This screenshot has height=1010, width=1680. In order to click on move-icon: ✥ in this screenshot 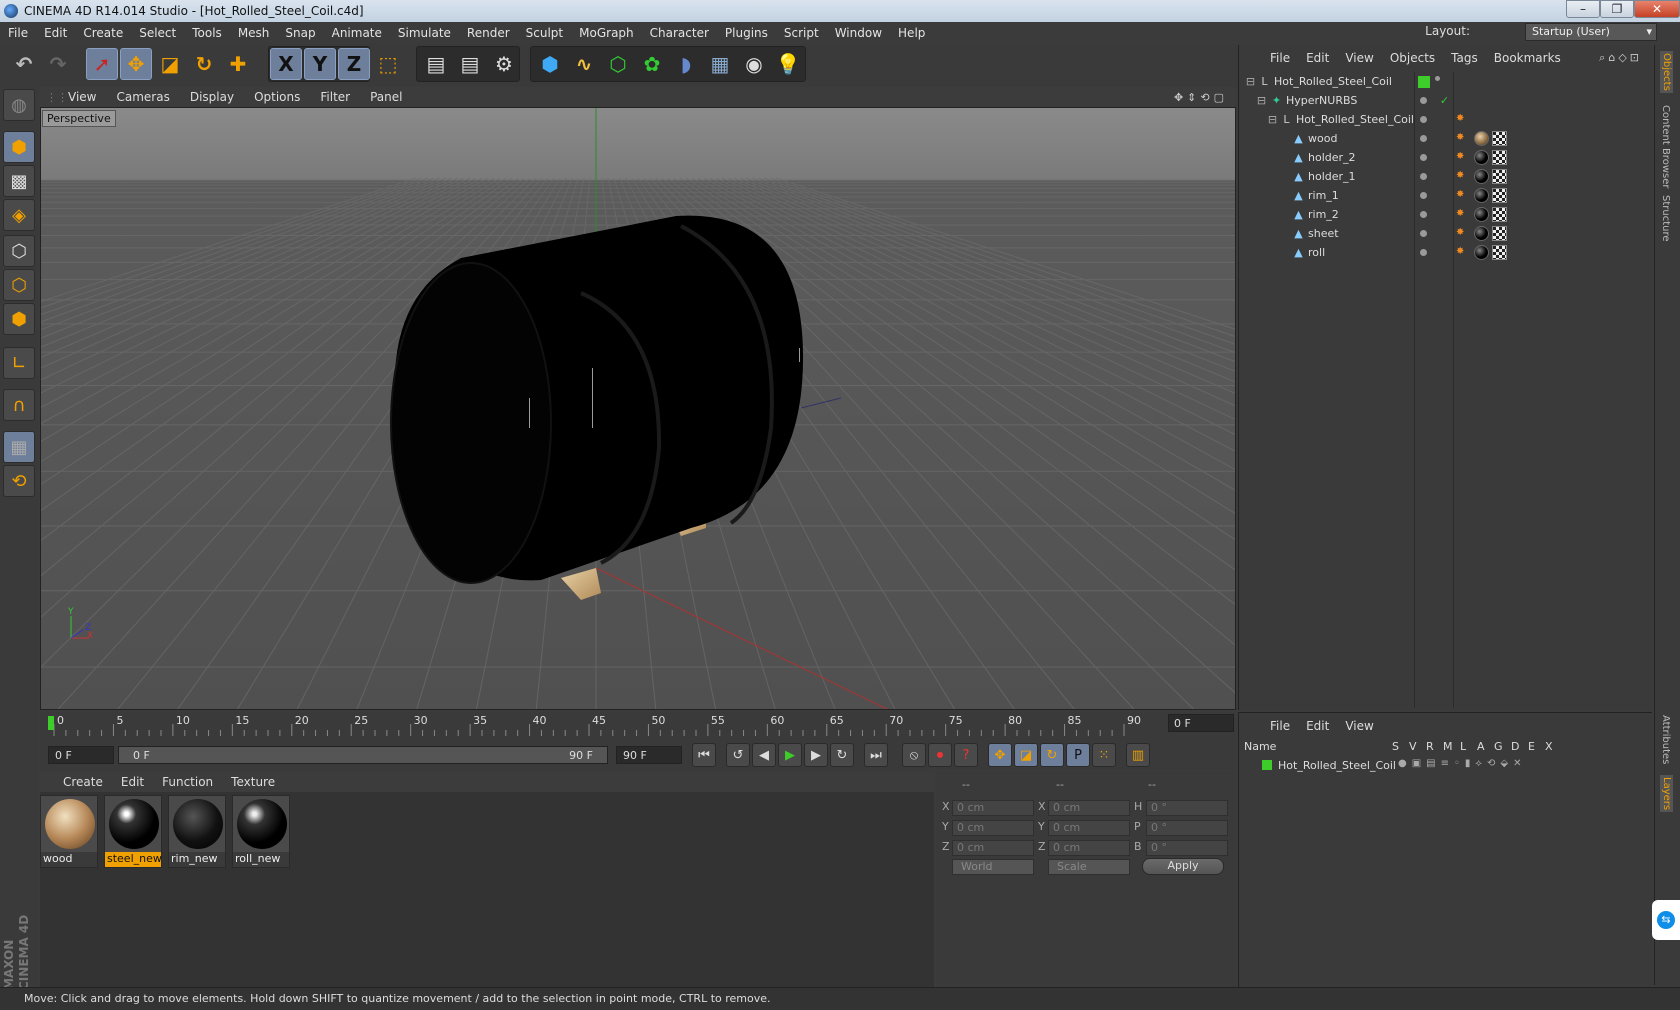, I will do `click(136, 64)`.